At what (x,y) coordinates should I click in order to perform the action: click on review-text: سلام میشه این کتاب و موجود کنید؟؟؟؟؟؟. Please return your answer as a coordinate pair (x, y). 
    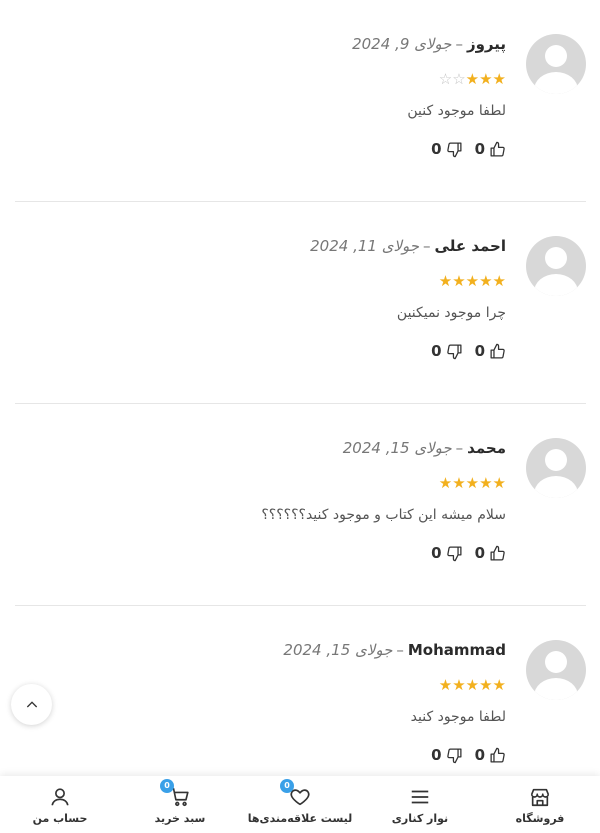
    Looking at the image, I should click on (383, 515).